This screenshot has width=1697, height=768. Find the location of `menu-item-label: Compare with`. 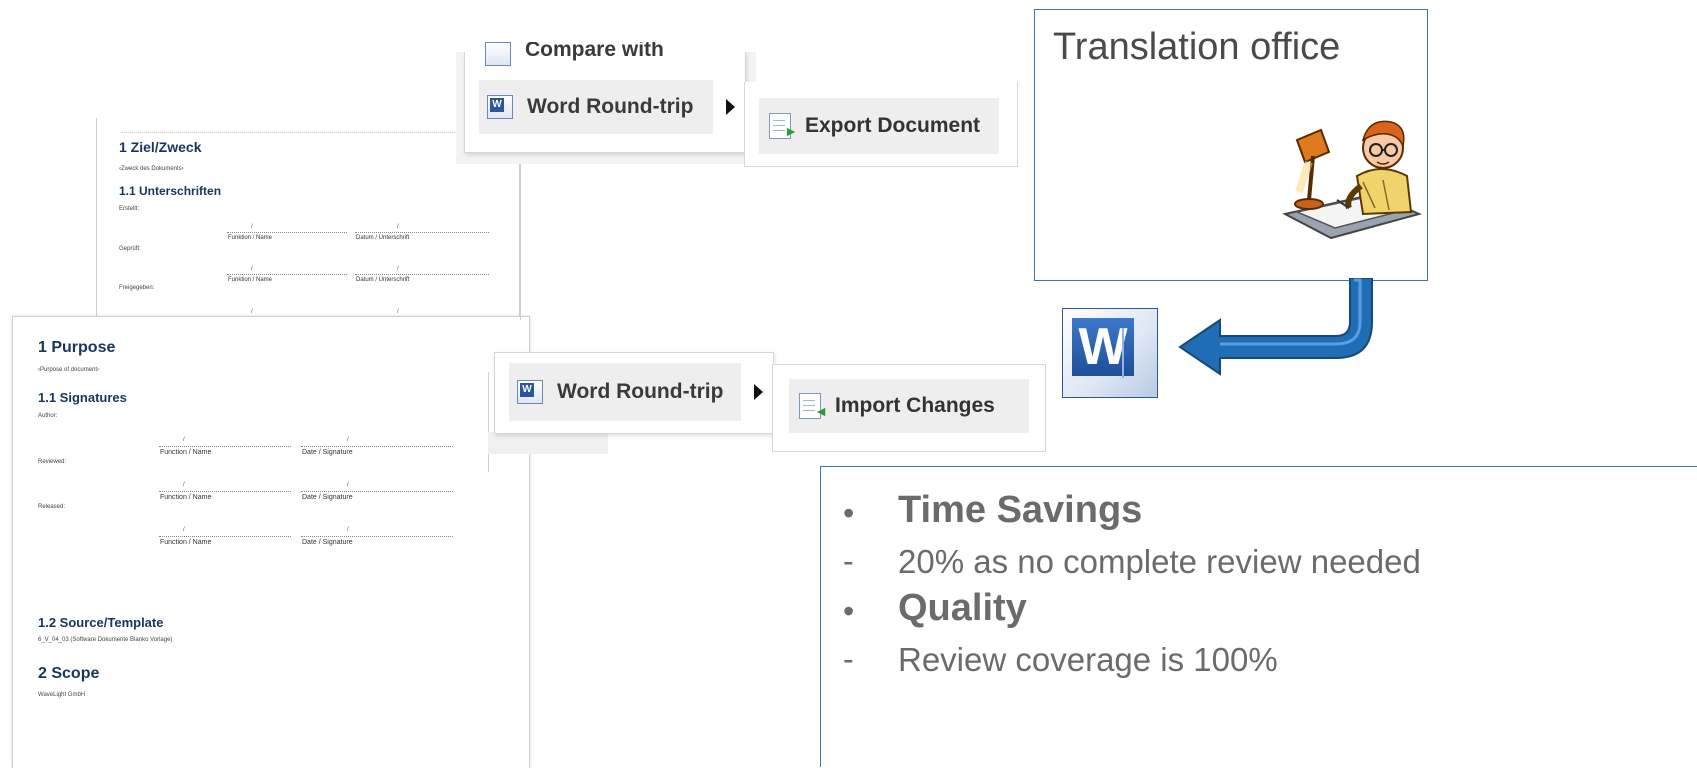

menu-item-label: Compare with is located at coordinates (594, 51).